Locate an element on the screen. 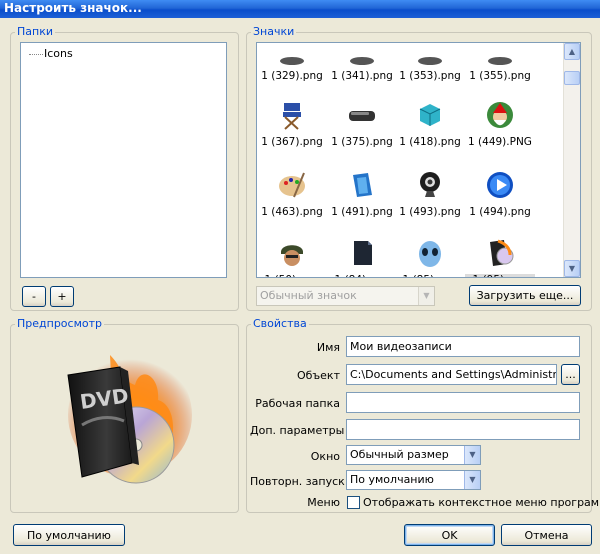 This screenshot has width=600, height=554. icon-size-select: Обычный значок ▼ is located at coordinates (345, 296).